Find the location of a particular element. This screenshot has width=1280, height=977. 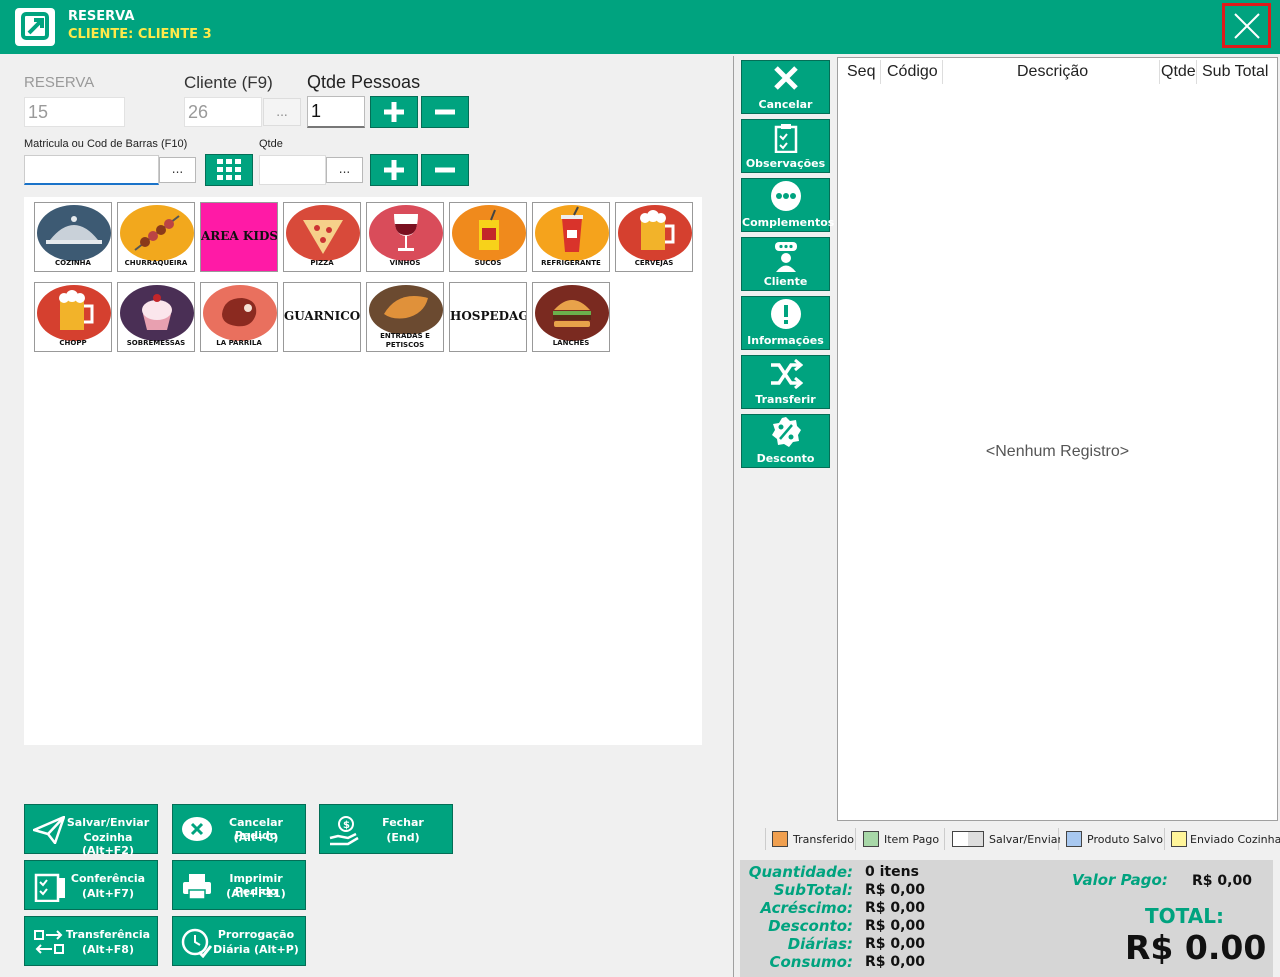

close-button is located at coordinates (1246, 25).